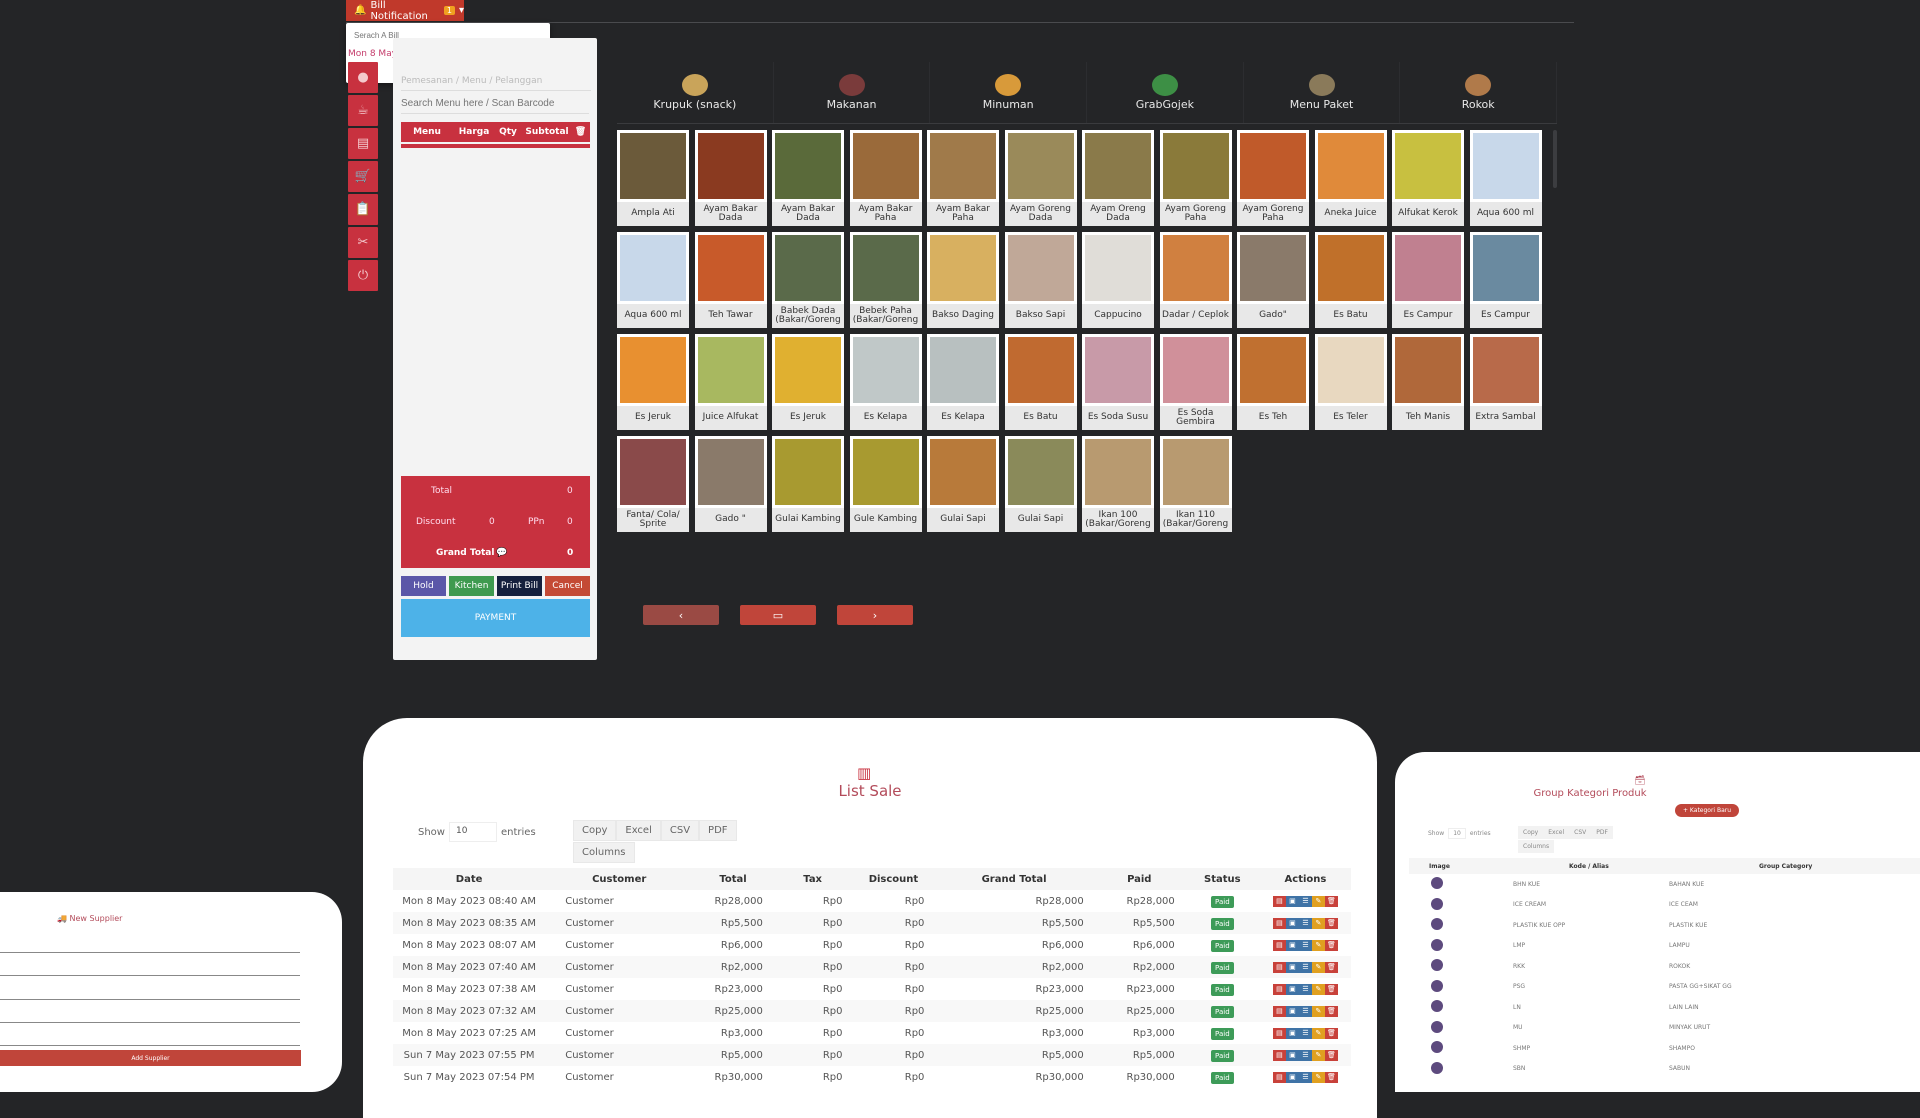 This screenshot has height=1118, width=1920. Describe the element at coordinates (885, 484) in the screenshot. I see `product-card: Gule Kambing` at that location.